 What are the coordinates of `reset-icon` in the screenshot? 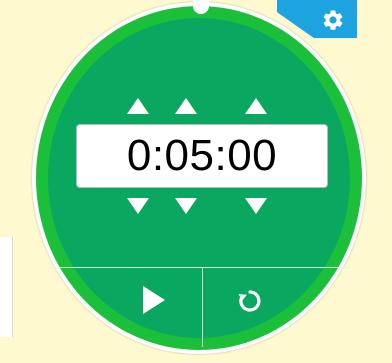 It's located at (249, 301).